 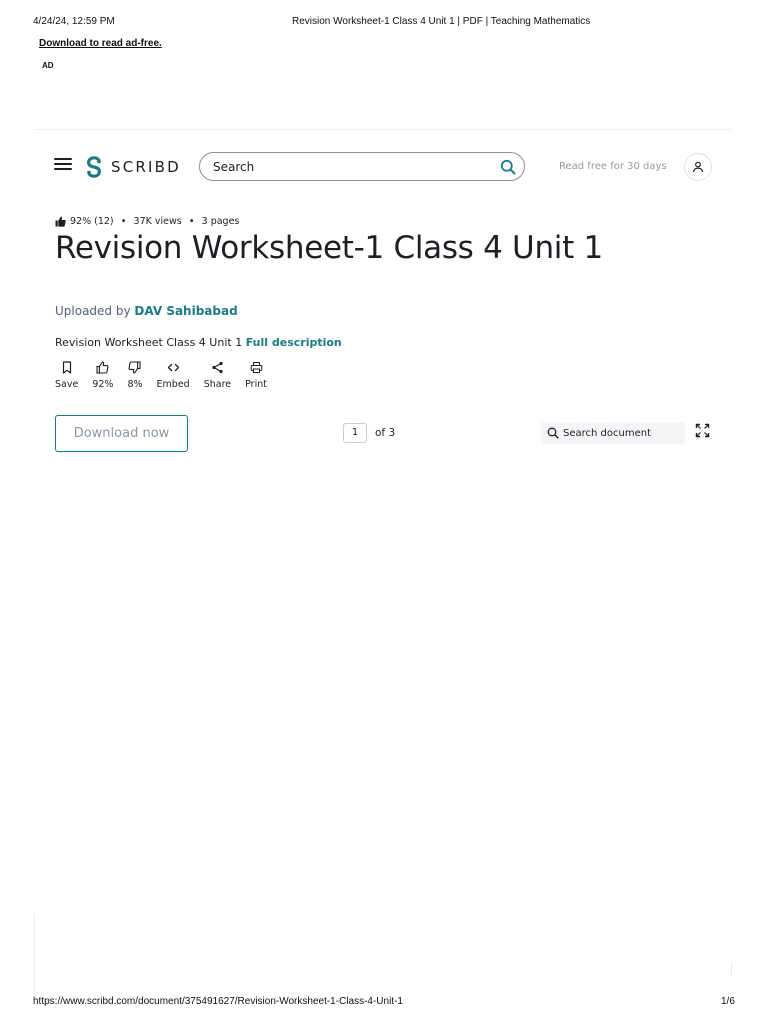 I want to click on thumbs-up-filled-icon, so click(x=60, y=221).